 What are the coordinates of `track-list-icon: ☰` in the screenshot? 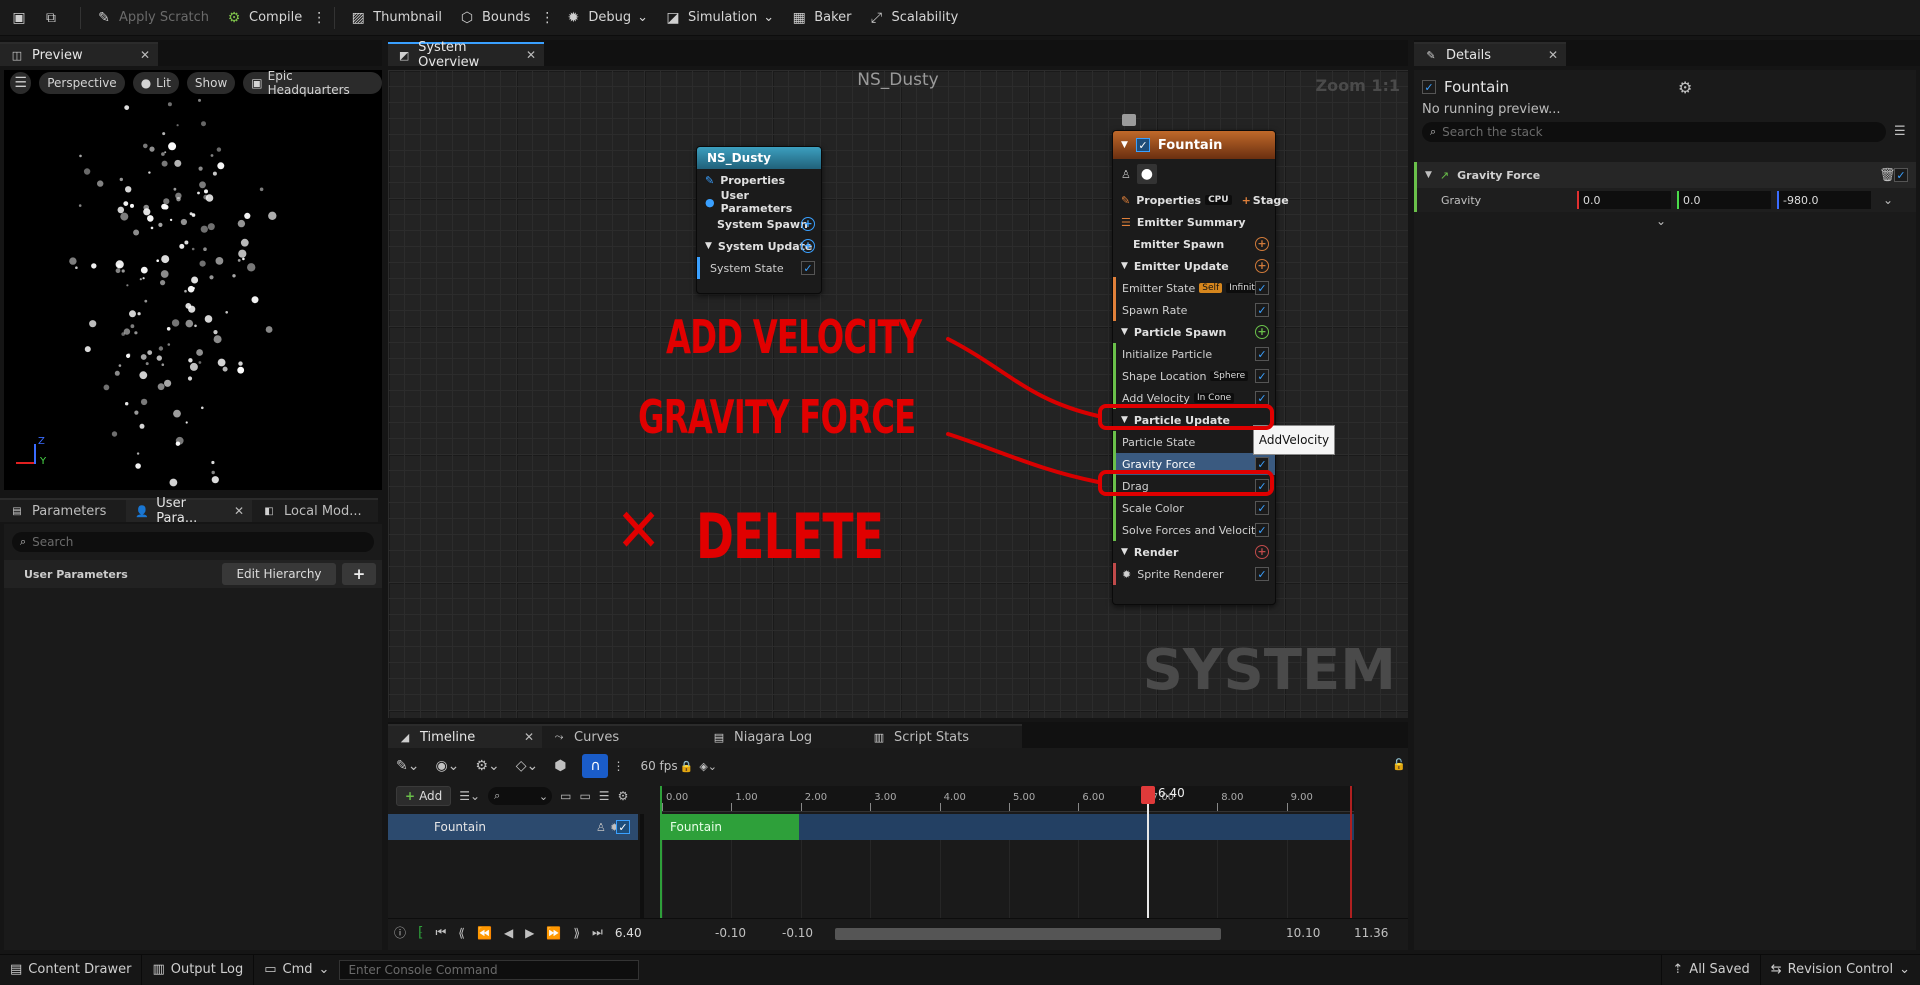 It's located at (604, 796).